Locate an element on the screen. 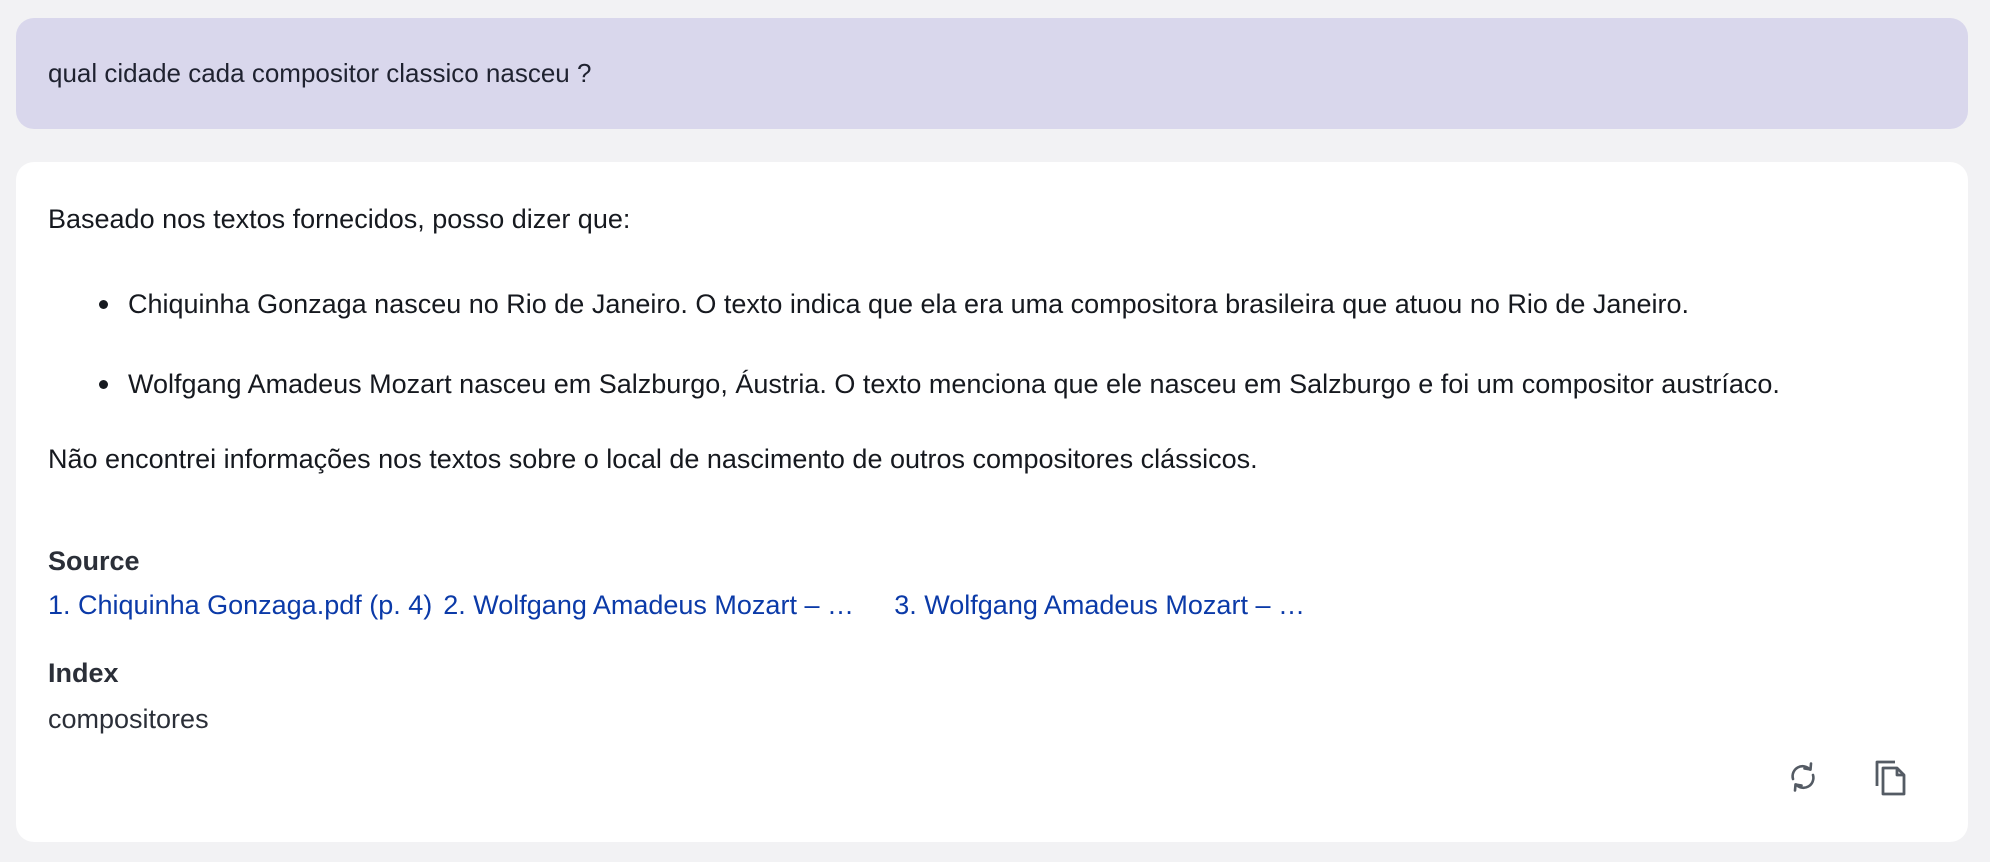  regenerate-button is located at coordinates (1803, 777).